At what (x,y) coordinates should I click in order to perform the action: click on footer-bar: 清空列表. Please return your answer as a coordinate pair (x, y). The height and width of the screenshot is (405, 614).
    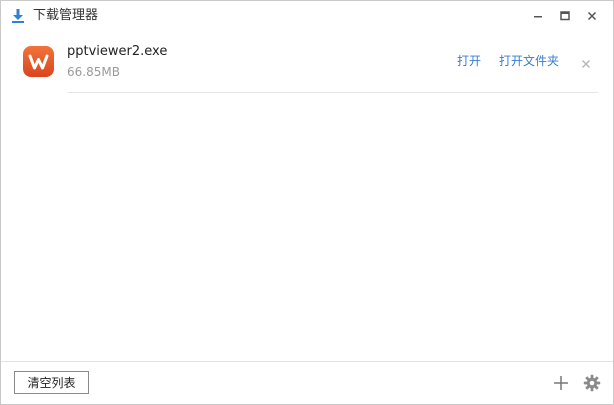
    Looking at the image, I should click on (307, 382).